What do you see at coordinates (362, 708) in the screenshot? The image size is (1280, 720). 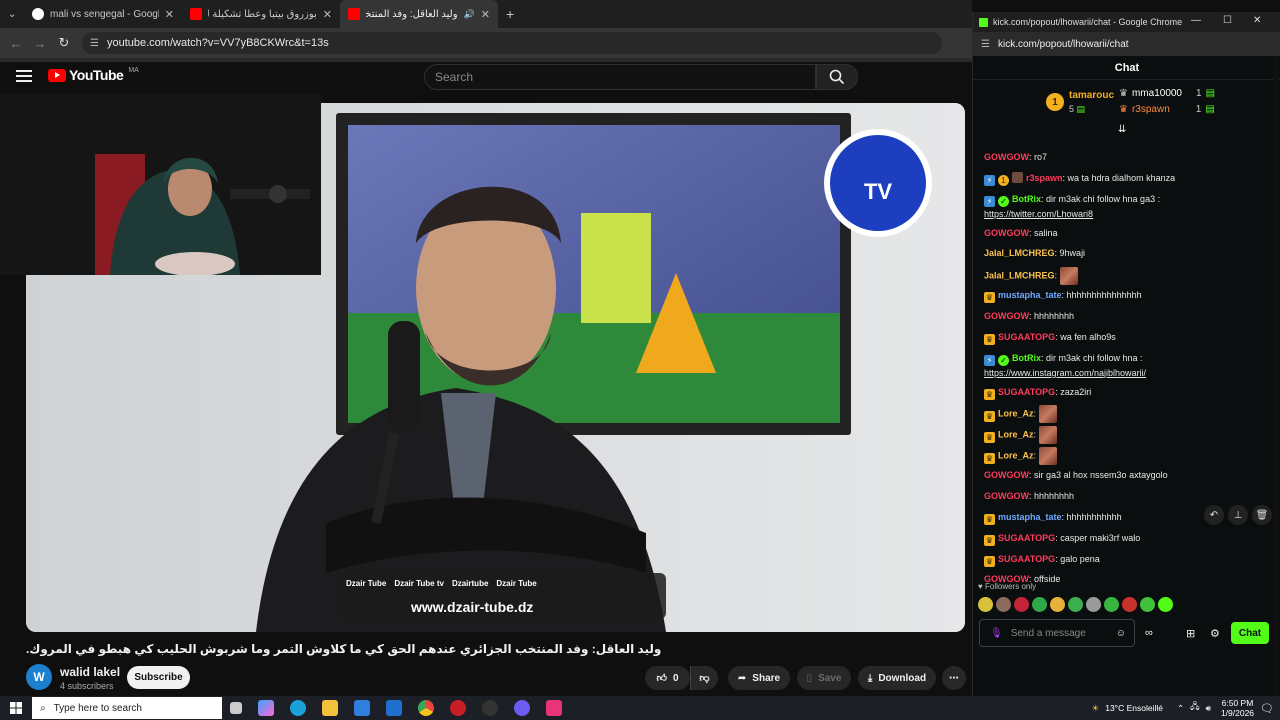 I see `store-icon` at bounding box center [362, 708].